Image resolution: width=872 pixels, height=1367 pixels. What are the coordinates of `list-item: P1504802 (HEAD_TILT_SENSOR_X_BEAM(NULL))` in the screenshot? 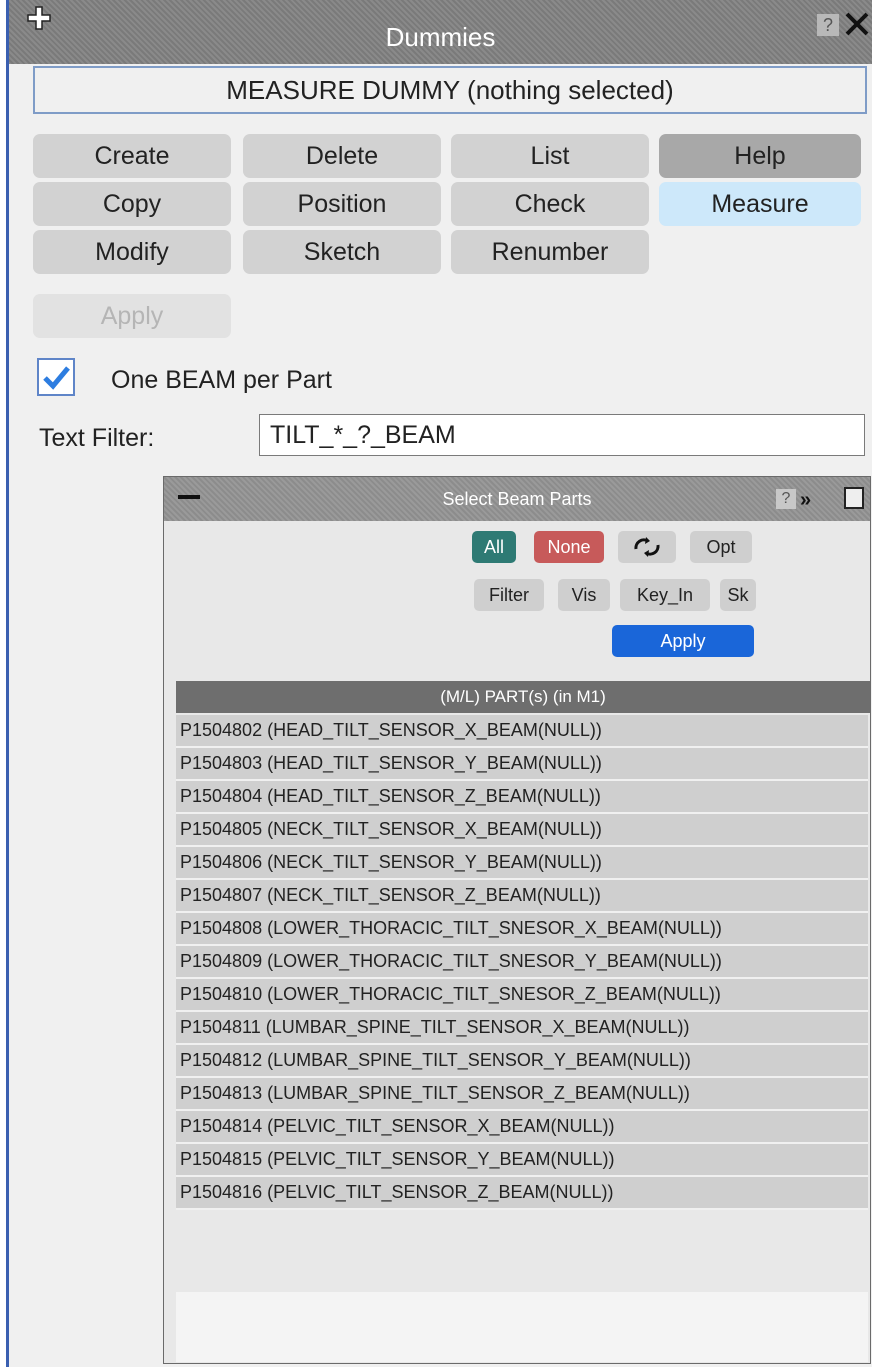 It's located at (522, 731).